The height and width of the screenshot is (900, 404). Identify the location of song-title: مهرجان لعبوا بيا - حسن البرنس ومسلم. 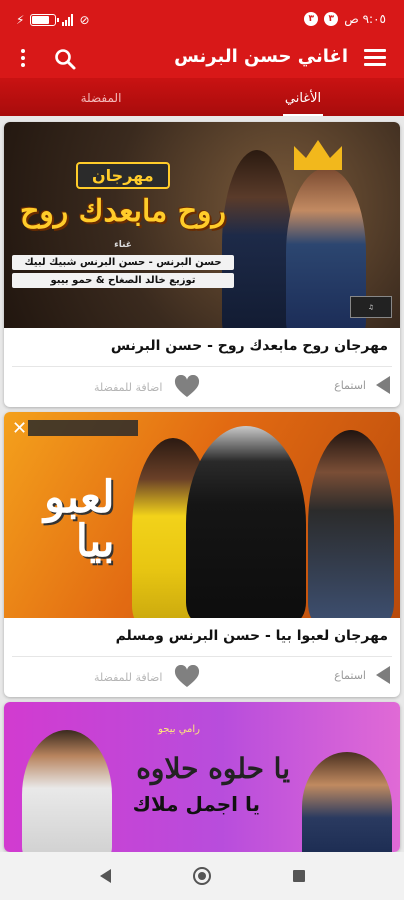
(202, 637).